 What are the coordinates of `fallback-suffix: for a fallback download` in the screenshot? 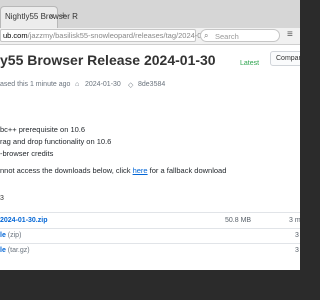 It's located at (187, 170).